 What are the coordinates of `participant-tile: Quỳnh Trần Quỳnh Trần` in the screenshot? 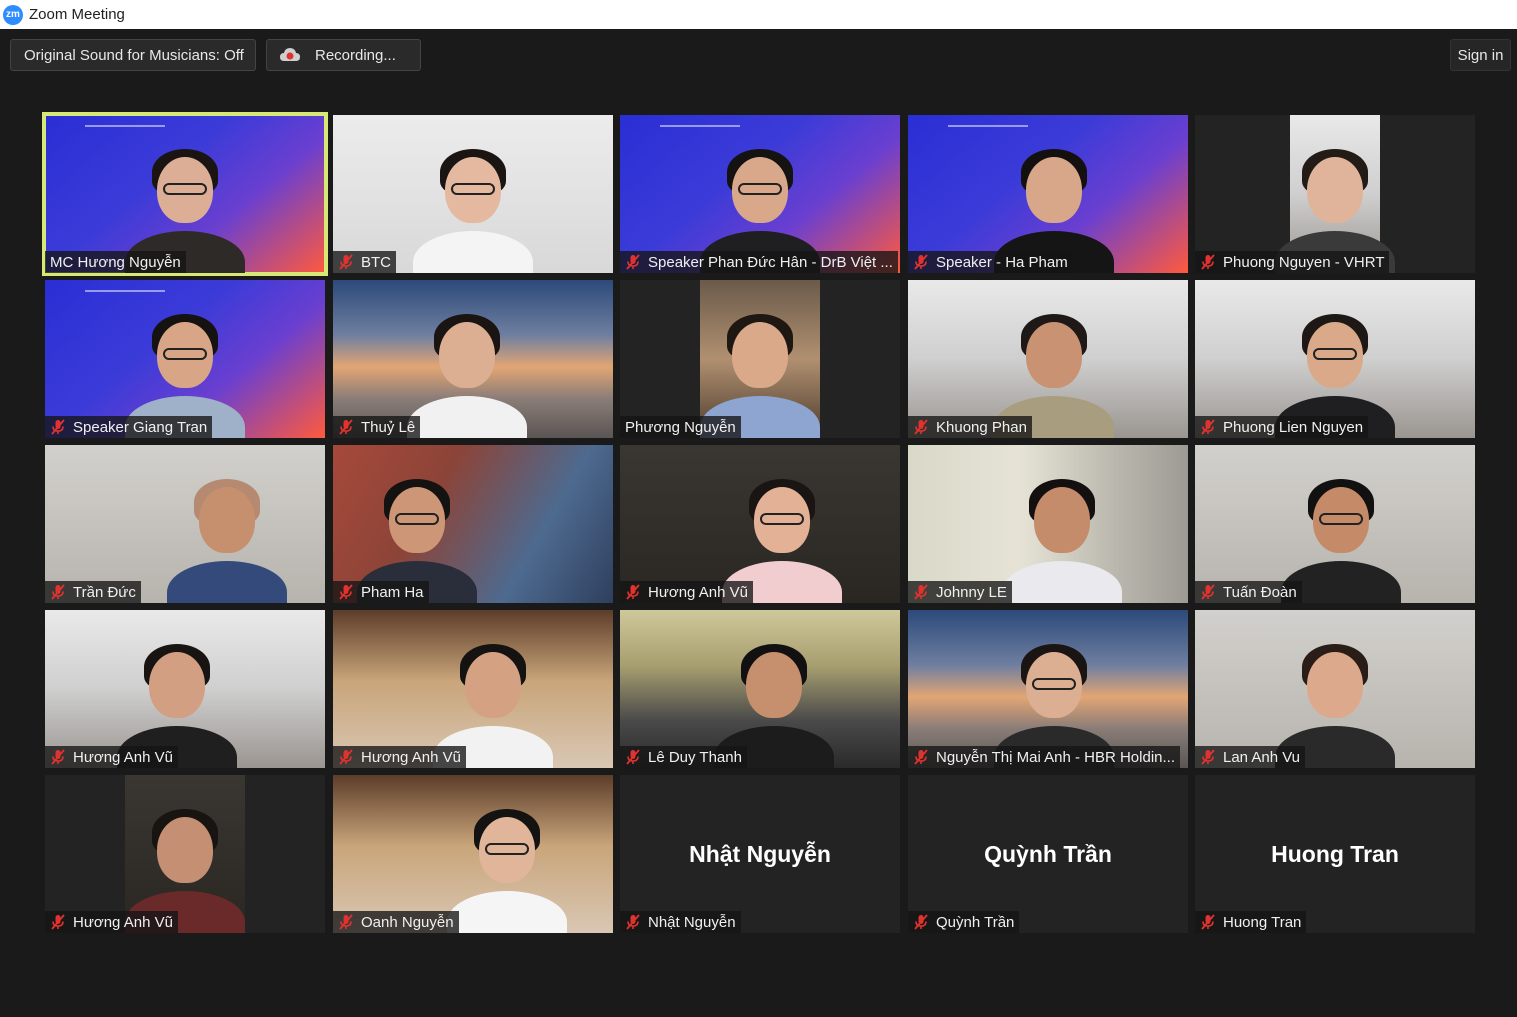 It's located at (1048, 854).